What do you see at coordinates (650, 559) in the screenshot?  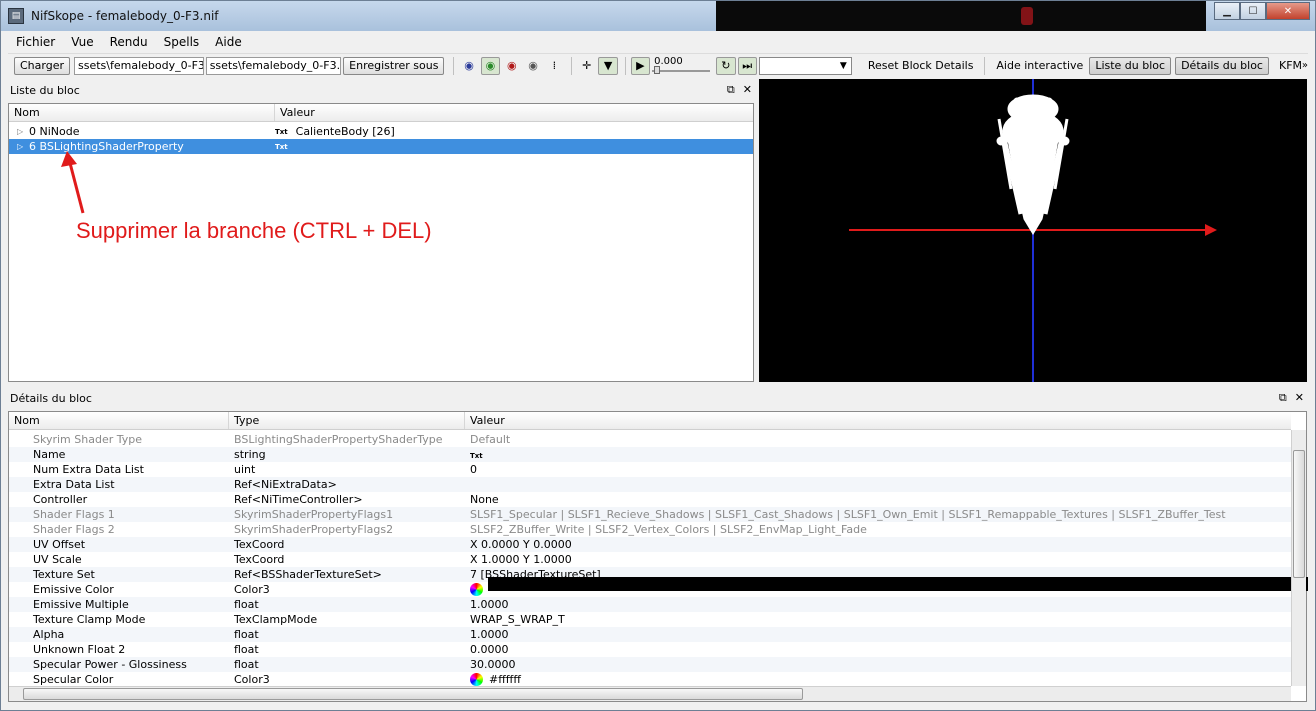 I see `detail-row: UV Scale TexCoord X 1.0000 Y 1.0000` at bounding box center [650, 559].